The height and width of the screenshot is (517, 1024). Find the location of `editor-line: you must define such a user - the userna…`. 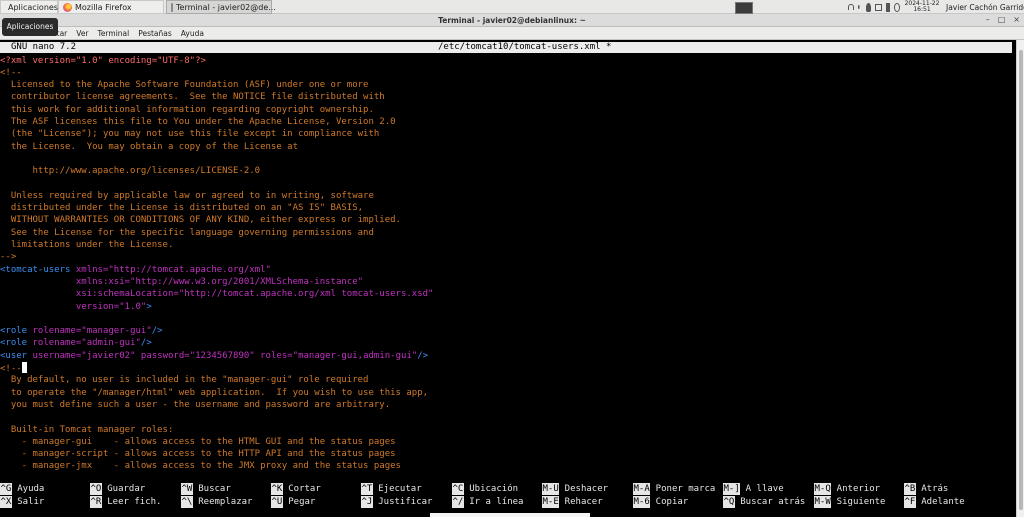

editor-line: you must define such a user - the userna… is located at coordinates (195, 405).